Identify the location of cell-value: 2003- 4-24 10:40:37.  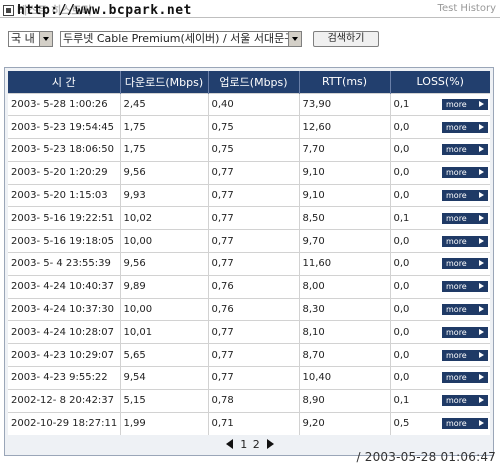
(63, 287).